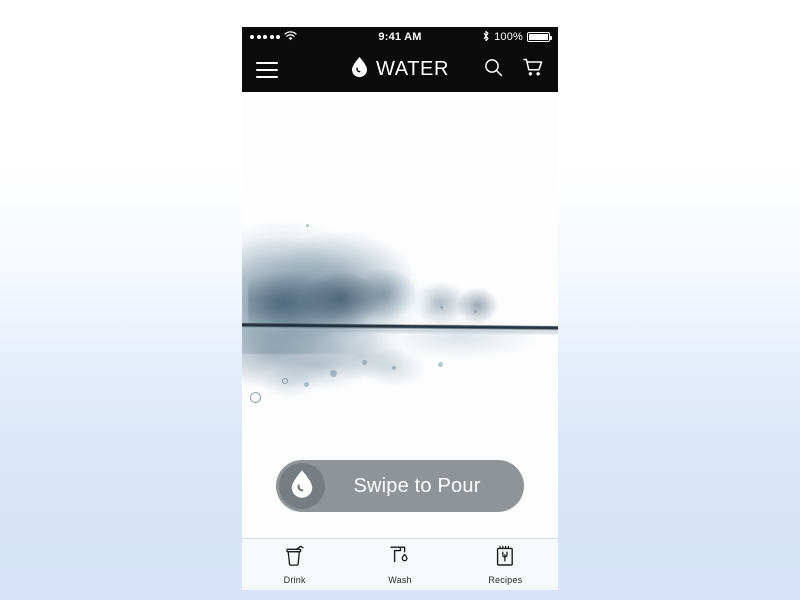 Image resolution: width=800 pixels, height=600 pixels. I want to click on wifi-icon, so click(290, 37).